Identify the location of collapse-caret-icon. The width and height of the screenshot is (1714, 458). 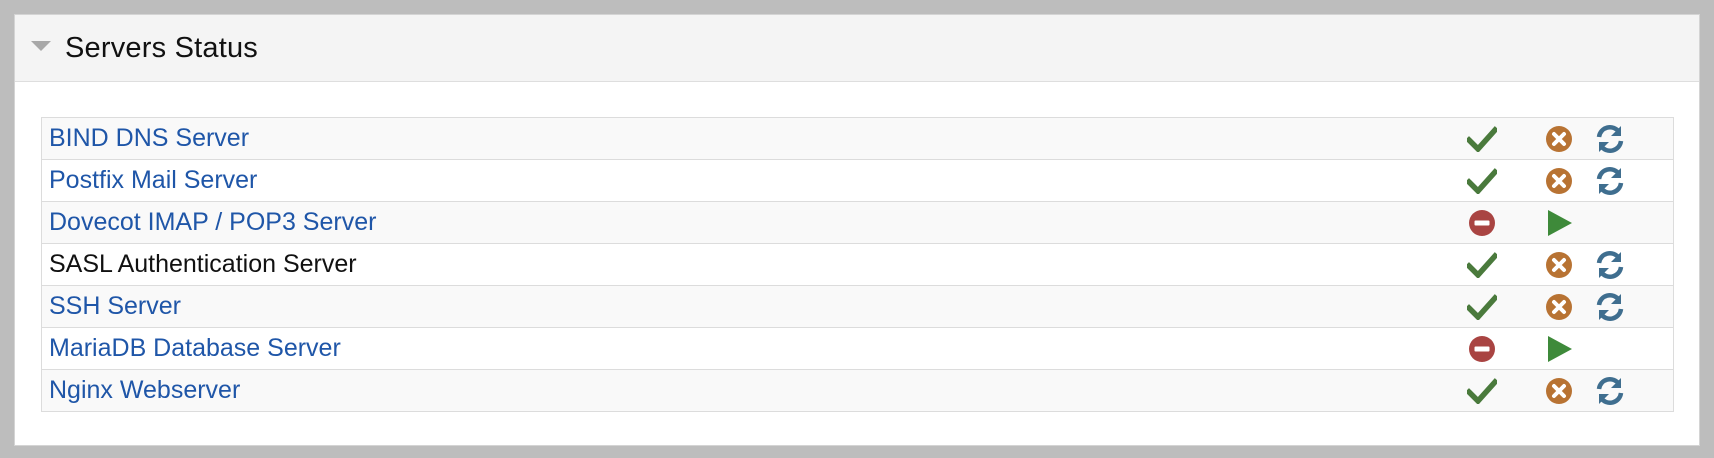
(41, 46).